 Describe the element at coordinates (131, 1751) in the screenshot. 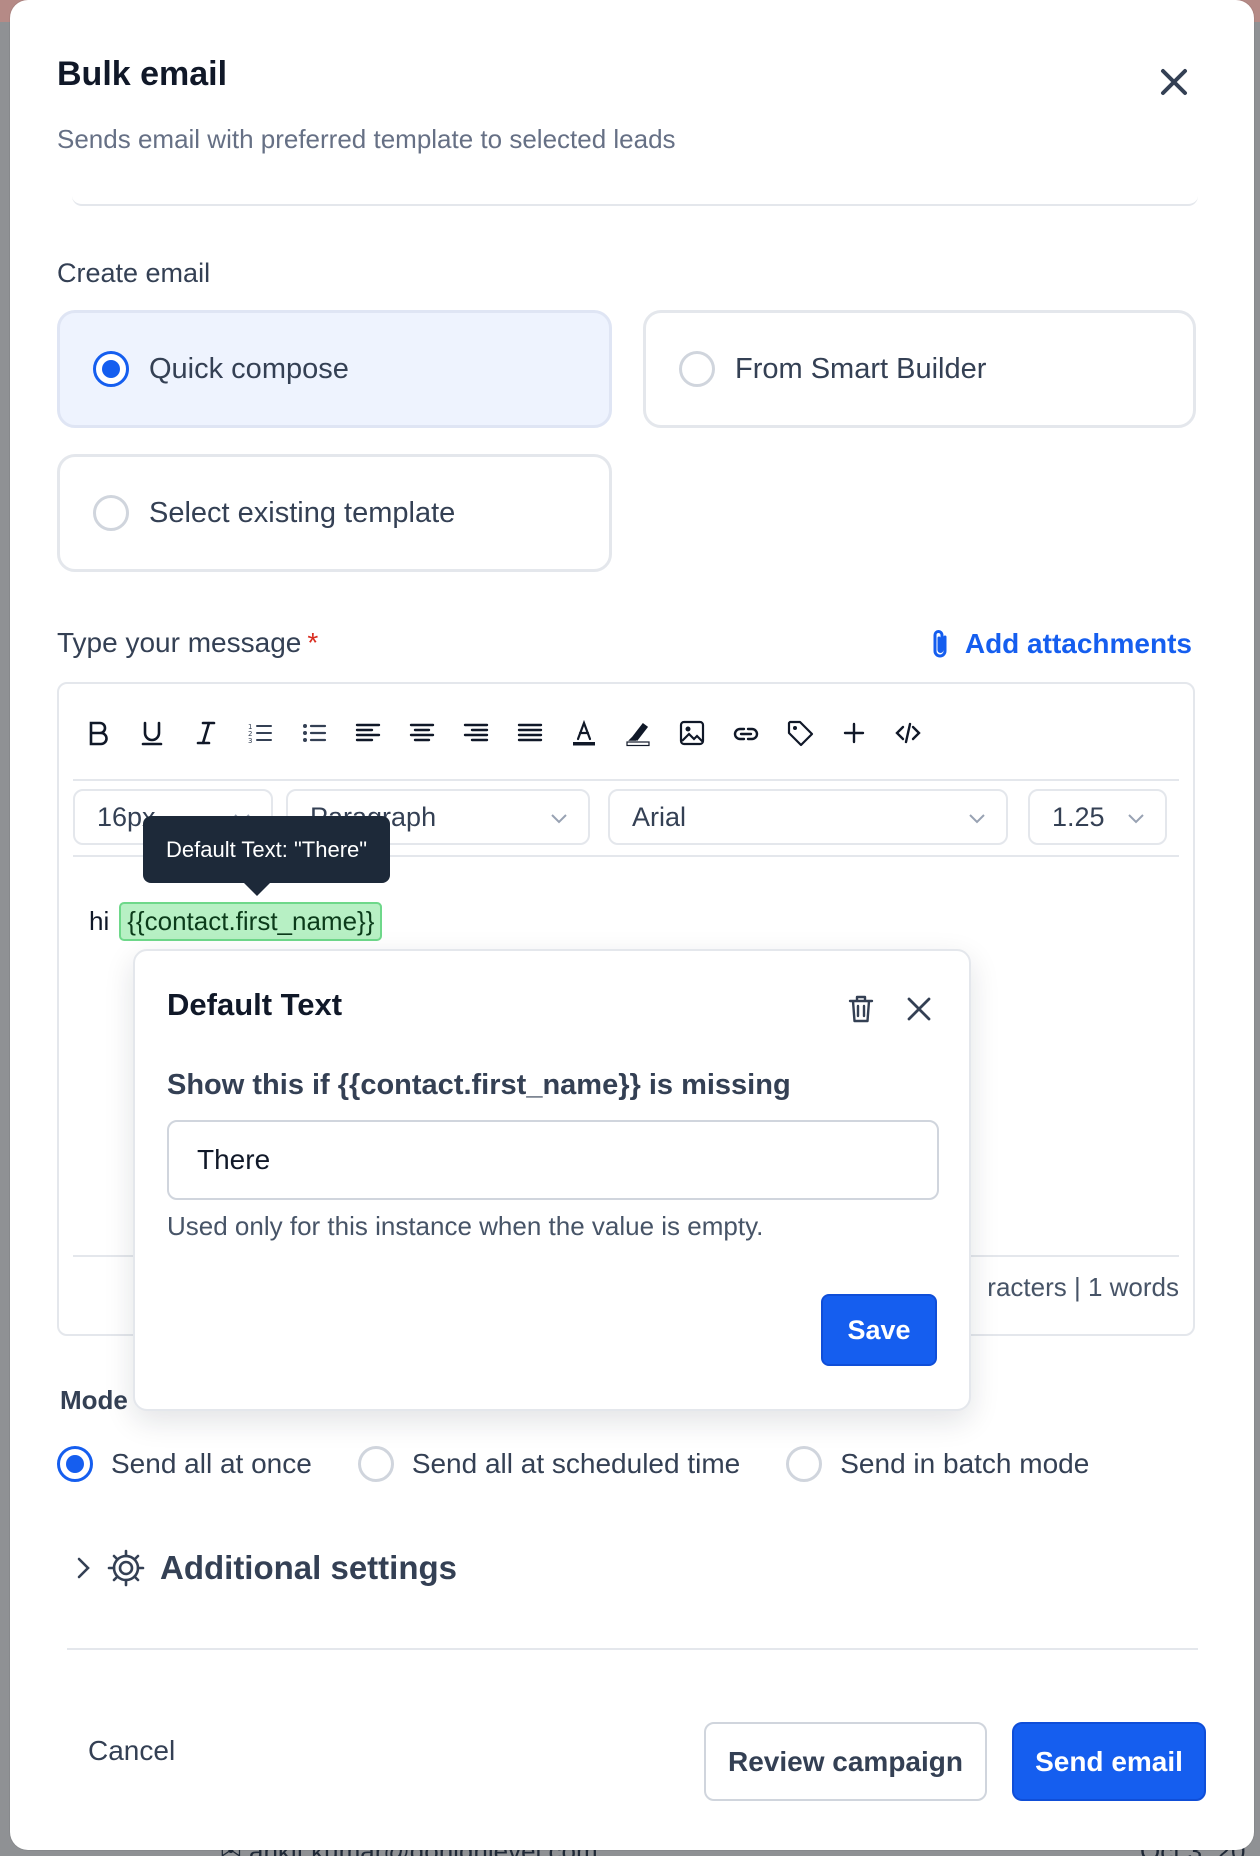

I see `cancel-button: Cancel` at that location.